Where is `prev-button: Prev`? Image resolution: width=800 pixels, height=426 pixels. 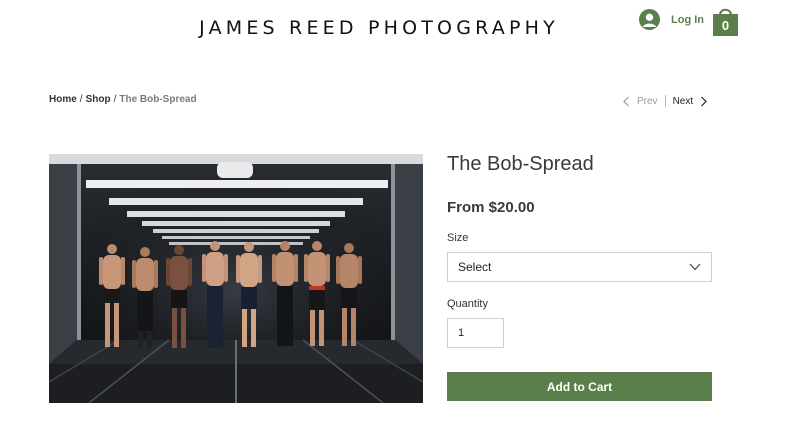
prev-button: Prev is located at coordinates (640, 101).